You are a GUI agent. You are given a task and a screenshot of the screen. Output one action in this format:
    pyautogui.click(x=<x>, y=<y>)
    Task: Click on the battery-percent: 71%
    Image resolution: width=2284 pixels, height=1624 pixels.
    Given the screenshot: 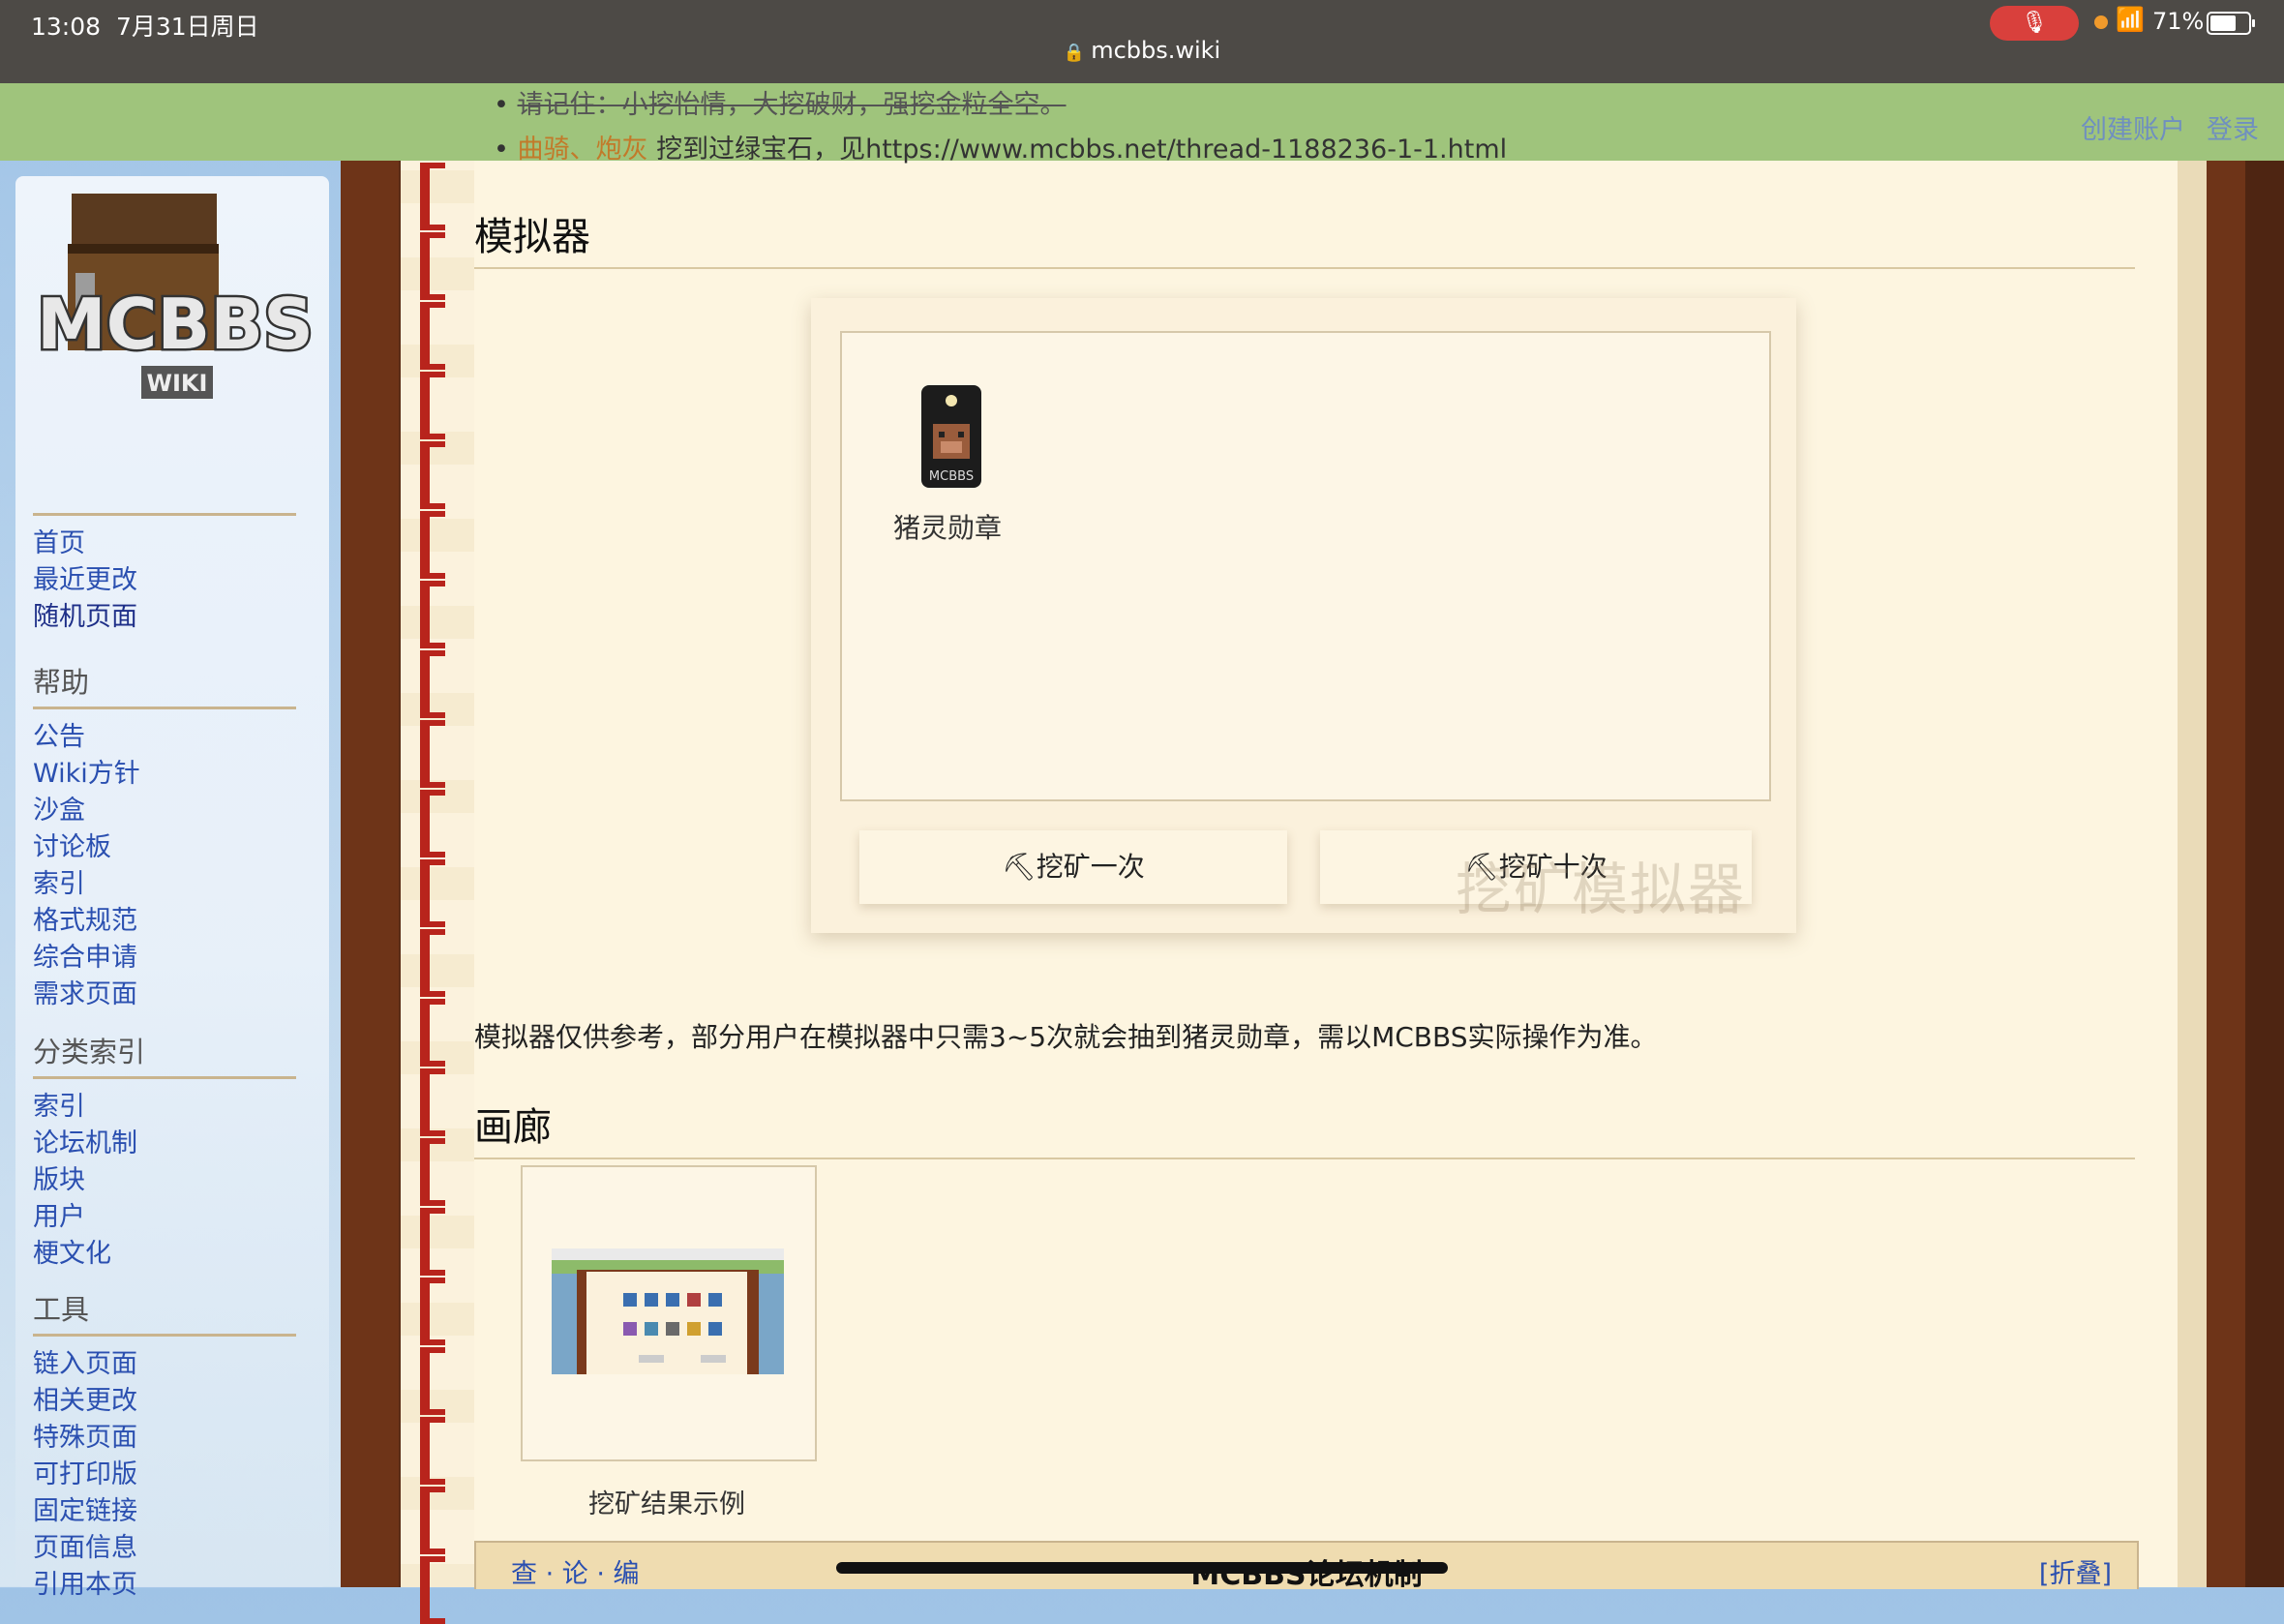 What is the action you would take?
    pyautogui.click(x=2178, y=21)
    